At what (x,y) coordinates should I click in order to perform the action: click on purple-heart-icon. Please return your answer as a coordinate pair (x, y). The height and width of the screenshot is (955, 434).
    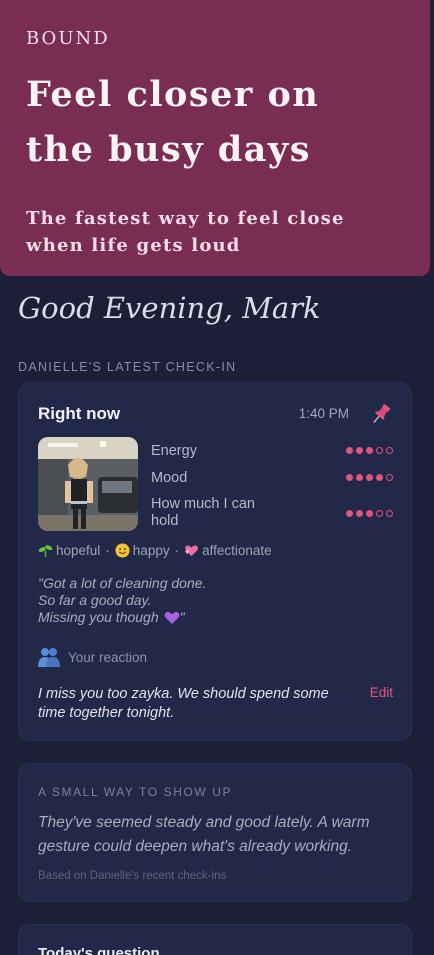
    Looking at the image, I should click on (172, 617).